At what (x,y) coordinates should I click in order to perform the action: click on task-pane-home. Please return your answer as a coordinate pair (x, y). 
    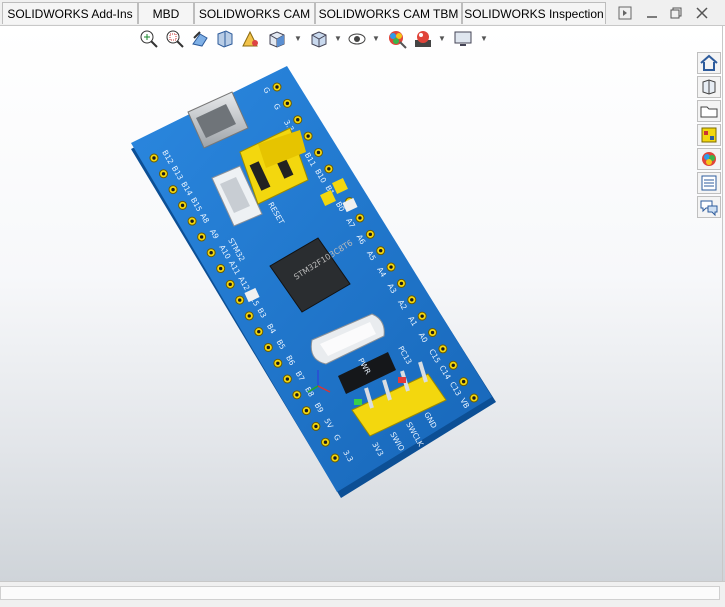
    Looking at the image, I should click on (709, 63).